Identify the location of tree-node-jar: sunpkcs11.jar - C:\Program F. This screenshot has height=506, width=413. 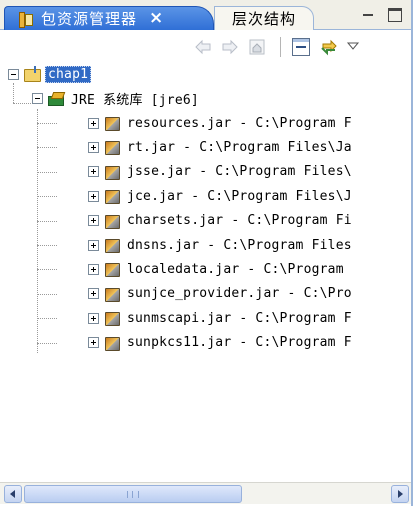
(220, 343).